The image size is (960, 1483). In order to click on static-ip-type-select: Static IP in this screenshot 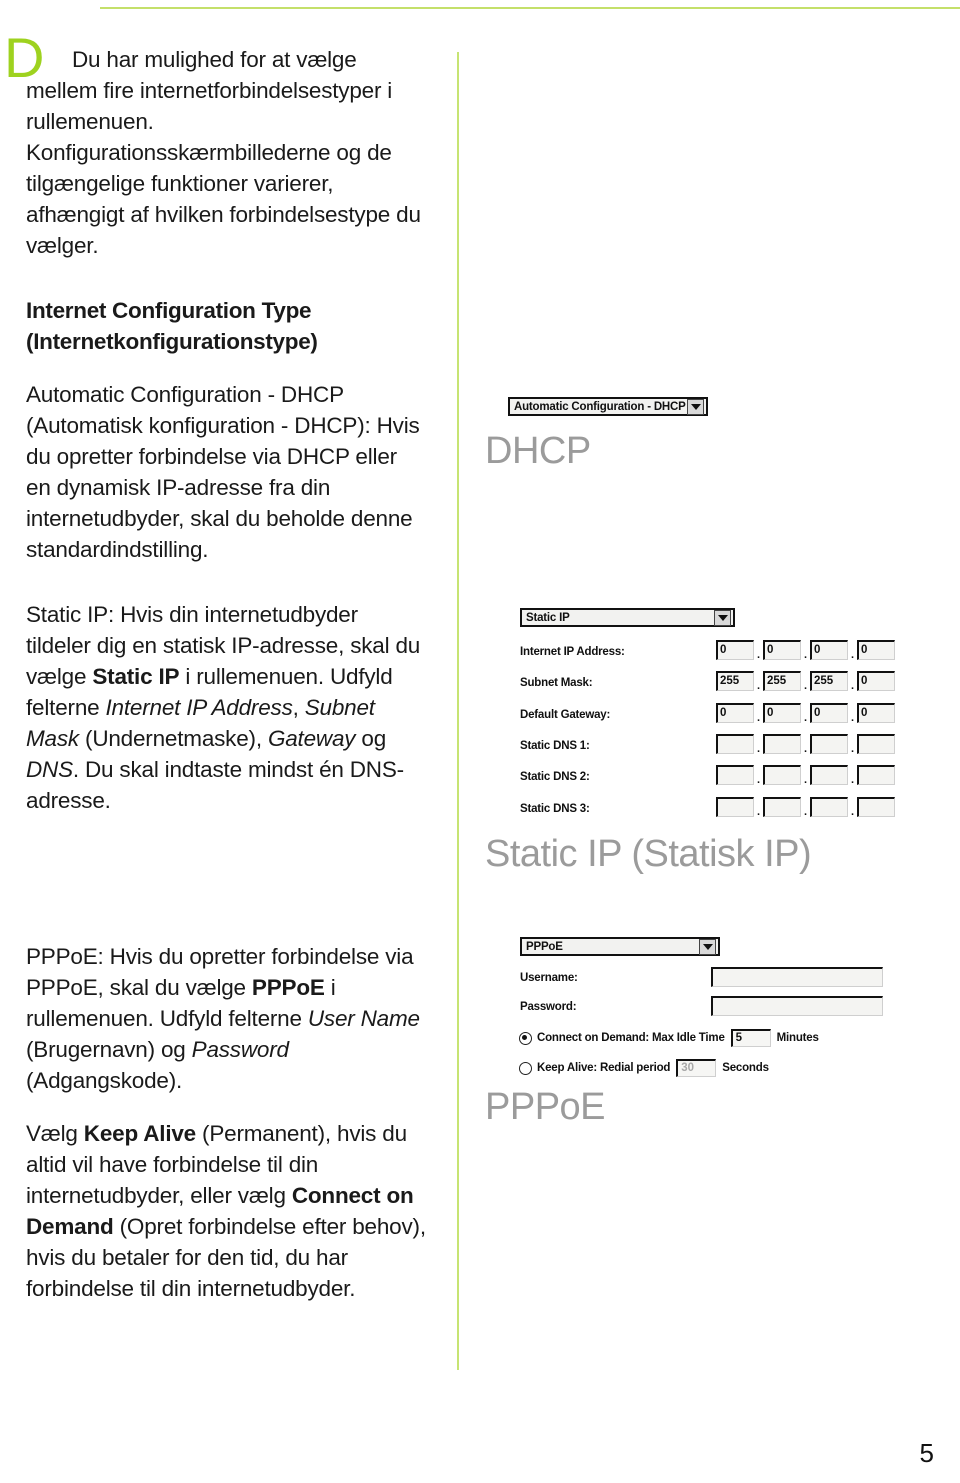, I will do `click(627, 617)`.